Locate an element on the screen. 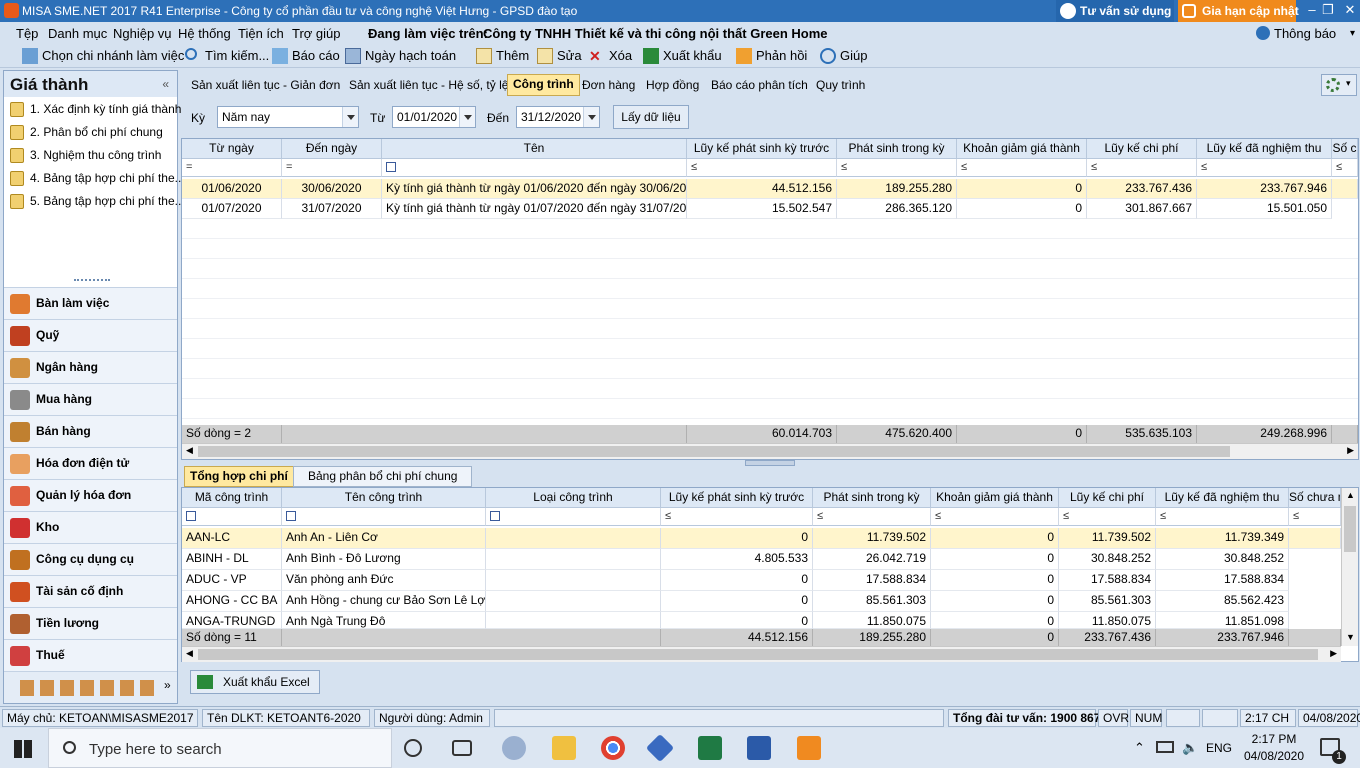 The width and height of the screenshot is (1360, 768). branch-button: Chọn chi nhánh làm việc is located at coordinates (103, 56).